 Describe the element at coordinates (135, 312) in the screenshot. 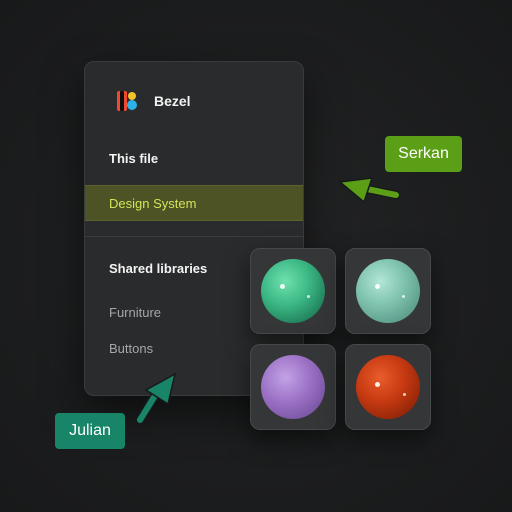

I see `library-item-furniture: Furniture` at that location.